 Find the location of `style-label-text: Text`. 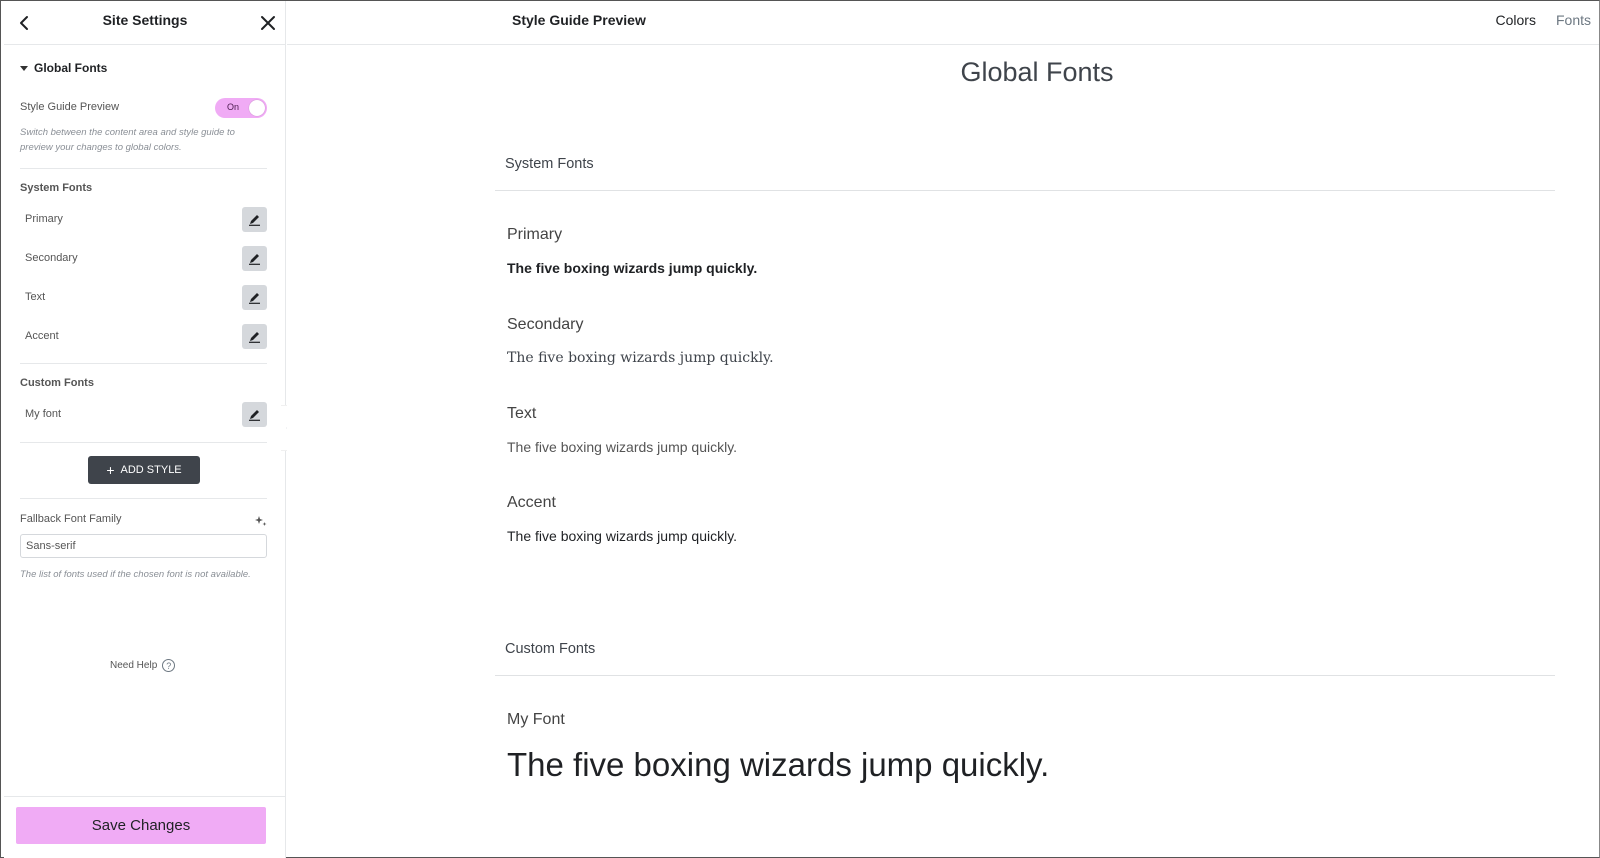

style-label-text: Text is located at coordinates (522, 413).